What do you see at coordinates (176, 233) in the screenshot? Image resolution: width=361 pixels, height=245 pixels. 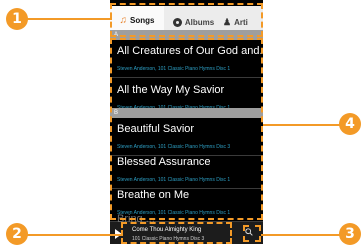 I see `callout-box-now-playing` at bounding box center [176, 233].